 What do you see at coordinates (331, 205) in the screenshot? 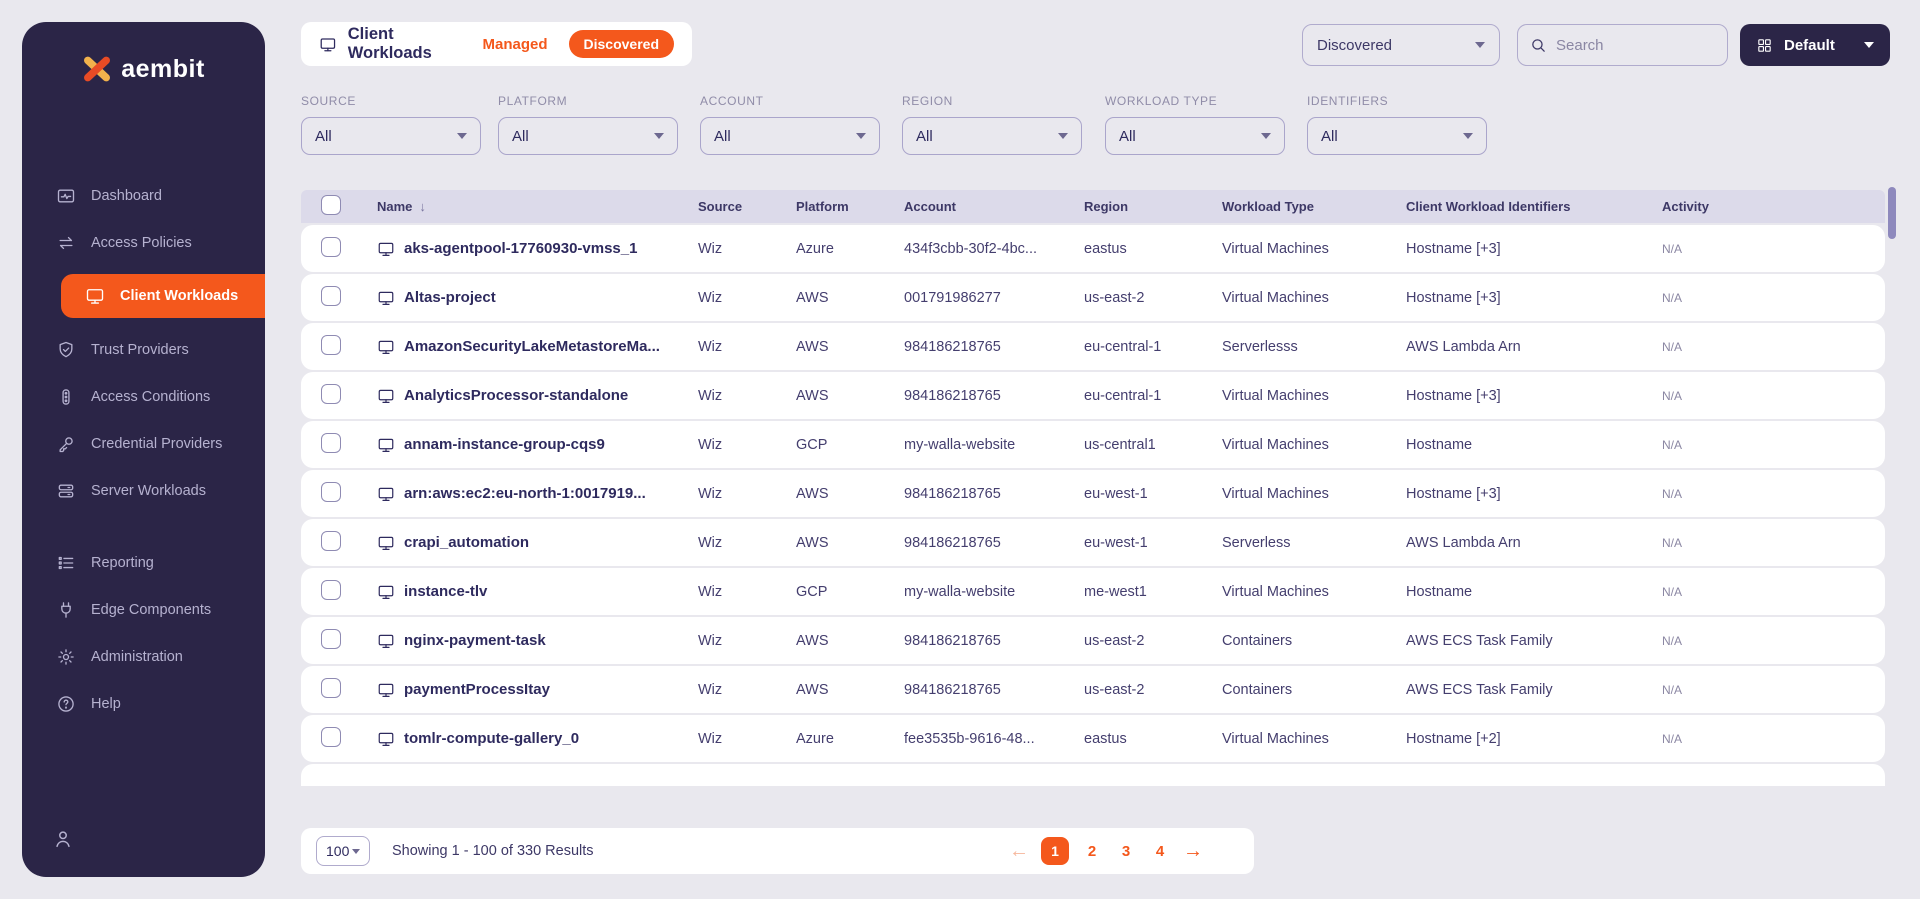
I see `select-all-checkbox` at bounding box center [331, 205].